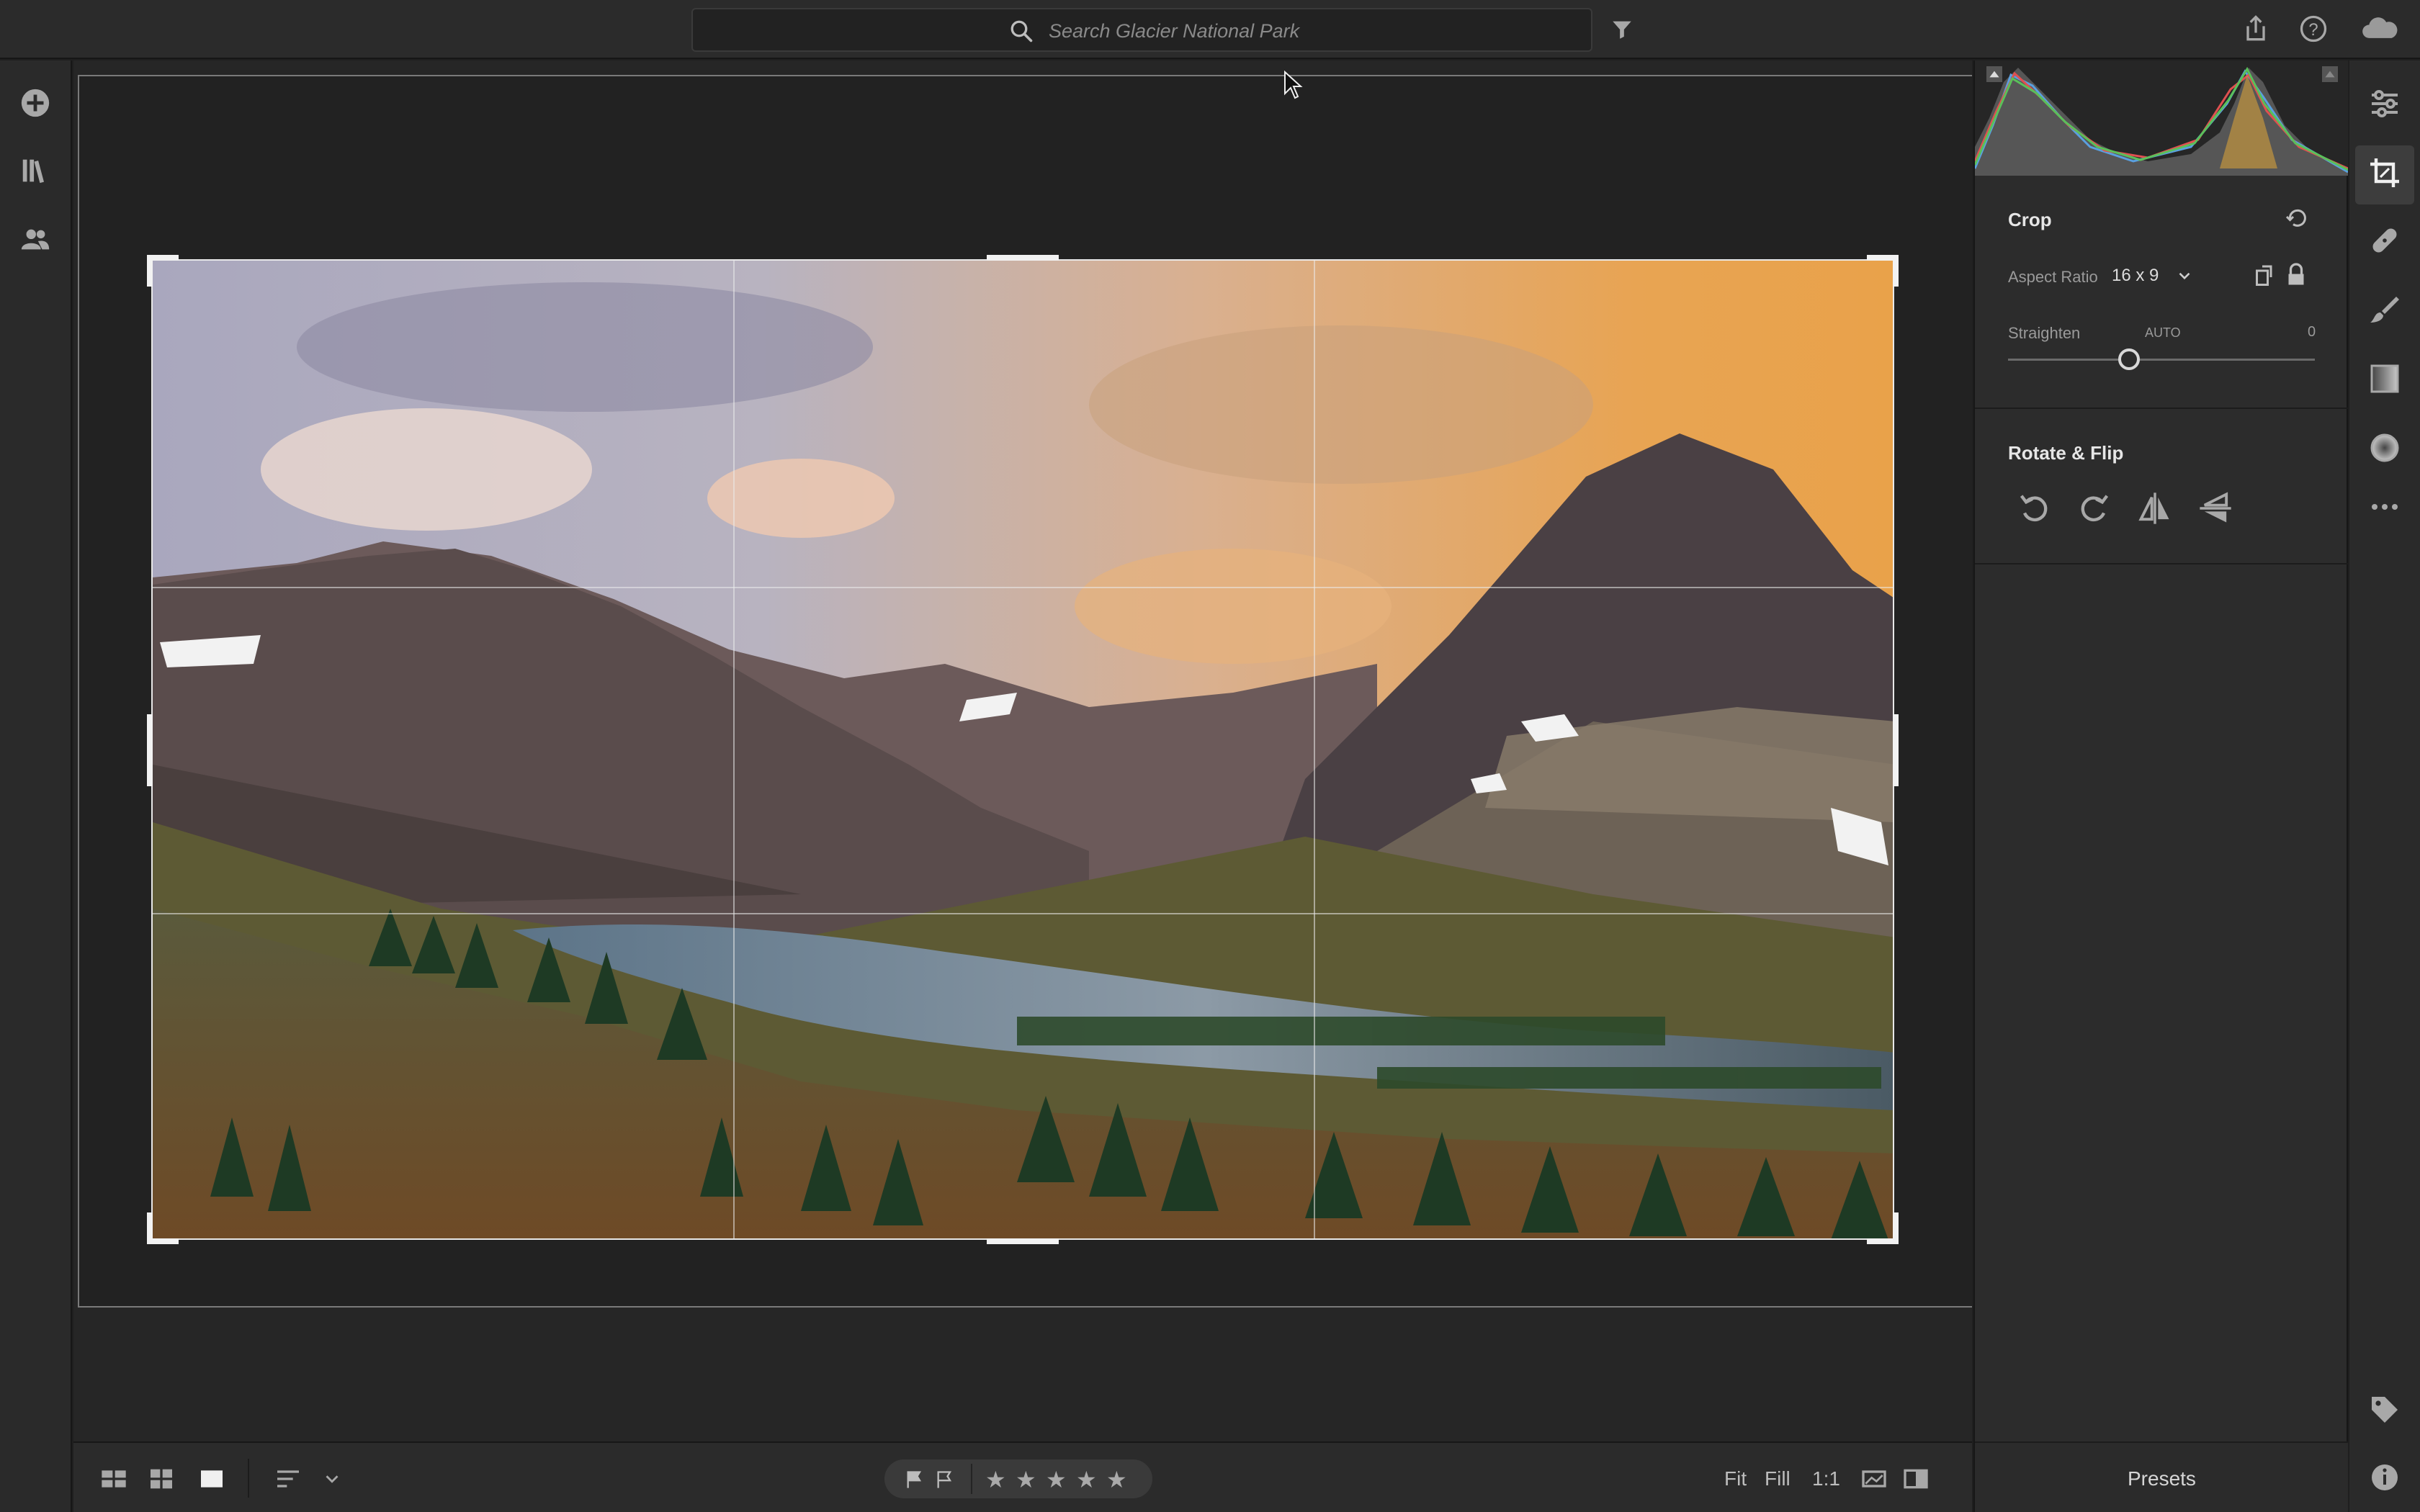 Image resolution: width=2420 pixels, height=1512 pixels. I want to click on square-grid-view-icon, so click(113, 1478).